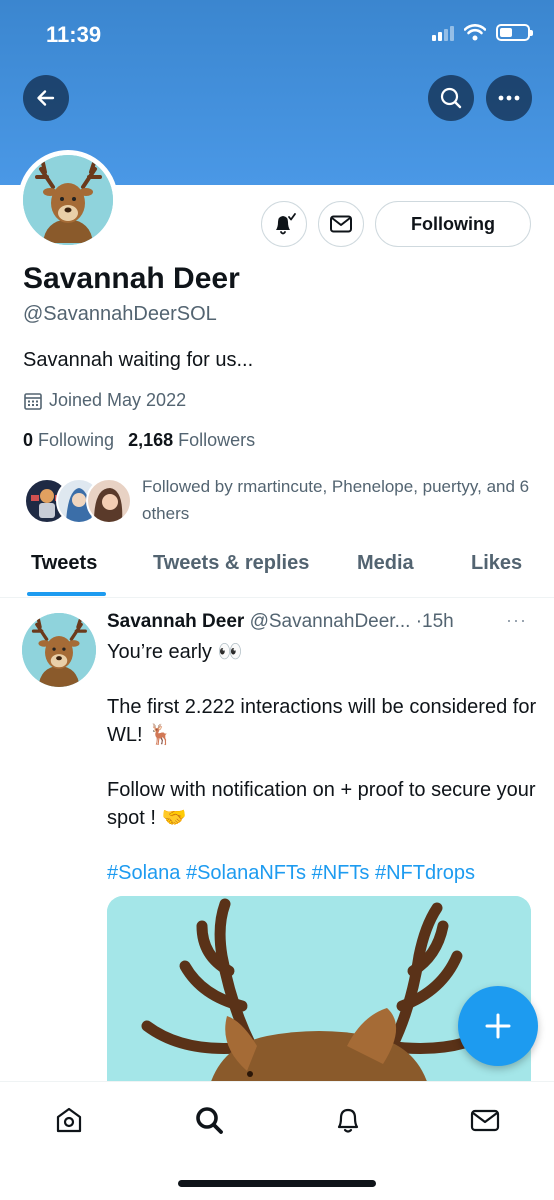 Image resolution: width=554 pixels, height=1200 pixels. I want to click on follower-avatar, so click(109, 501).